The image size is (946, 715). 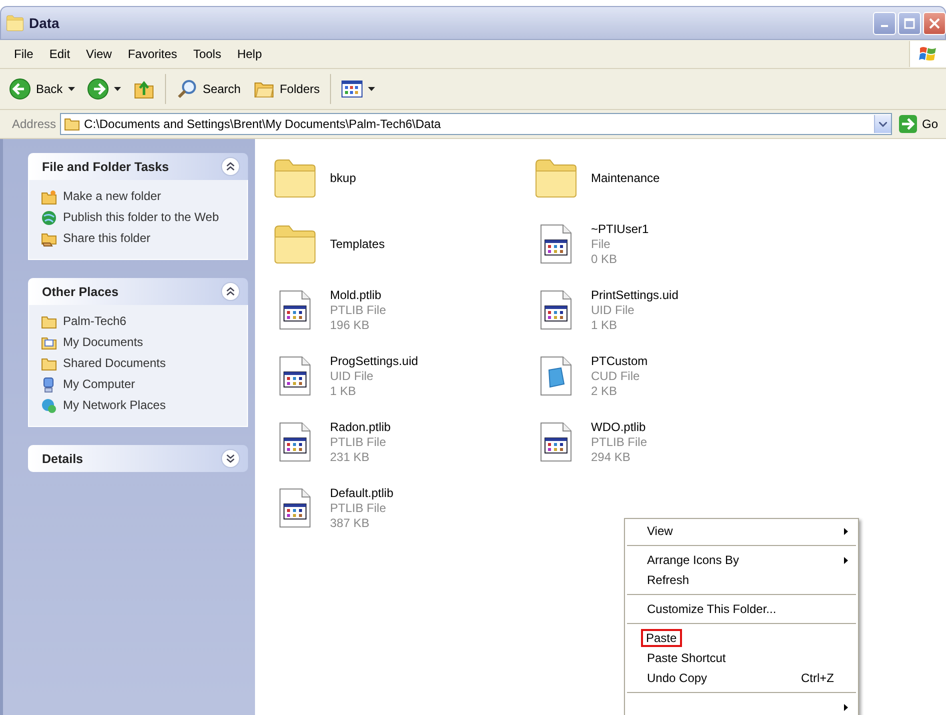 I want to click on menu-item: Paste Shortcut, so click(x=741, y=658).